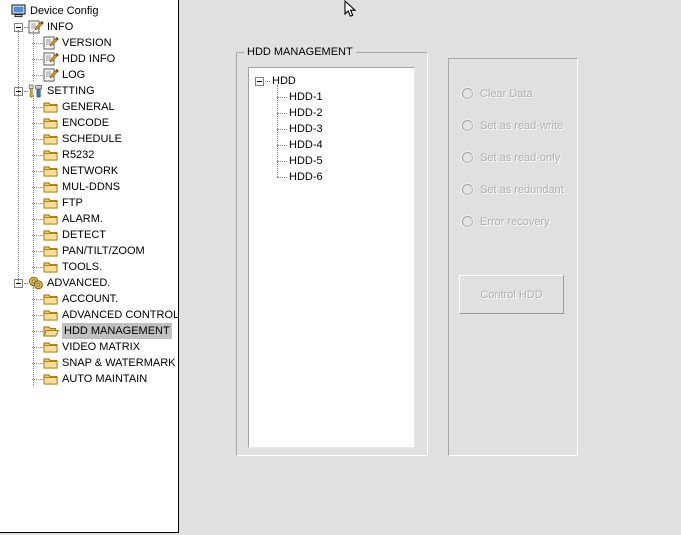  I want to click on tree-item-r5232: R5232, so click(89, 155).